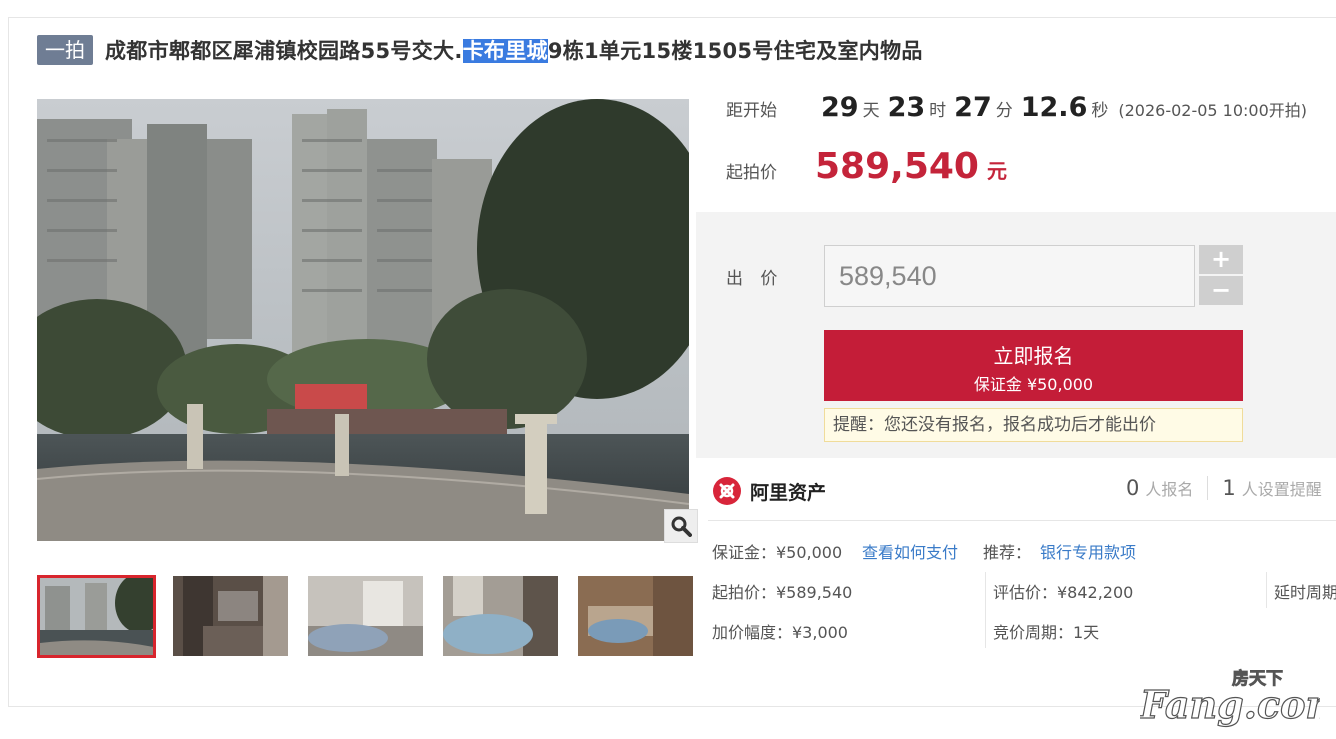  I want to click on how-to-pay-link: 查看如何支付, so click(910, 551).